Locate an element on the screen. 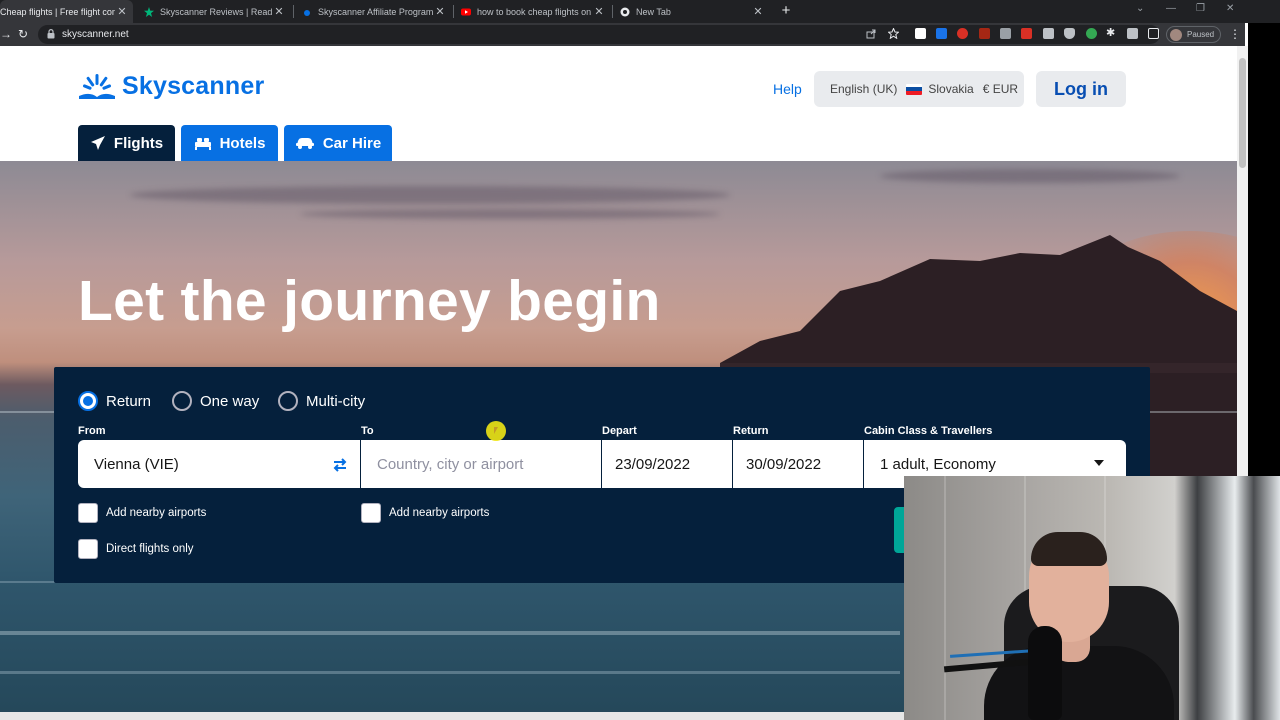 This screenshot has width=1280, height=720. browser-toolbar: → ↻ skyscanner.net is located at coordinates (622, 34).